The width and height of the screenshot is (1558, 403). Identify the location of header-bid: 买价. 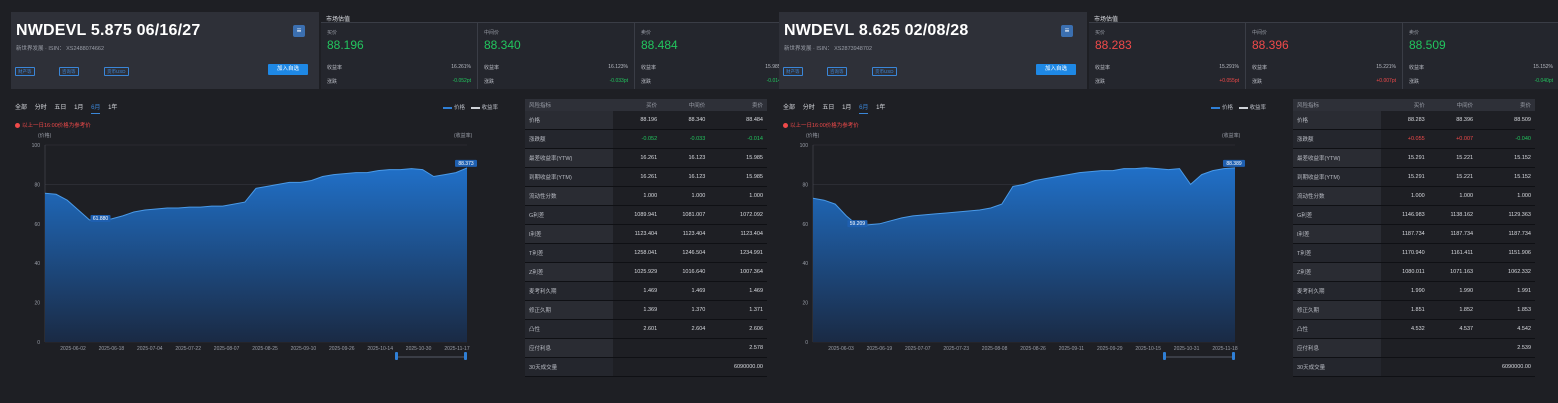
(1405, 105).